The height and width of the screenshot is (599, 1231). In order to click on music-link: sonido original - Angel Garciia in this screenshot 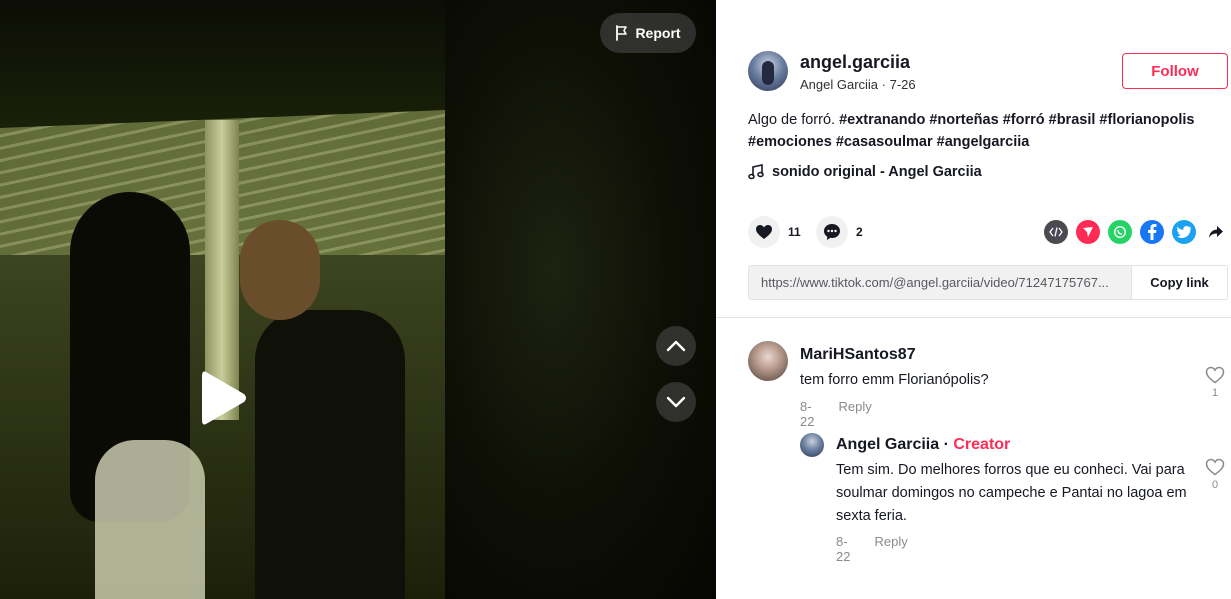, I will do `click(865, 172)`.